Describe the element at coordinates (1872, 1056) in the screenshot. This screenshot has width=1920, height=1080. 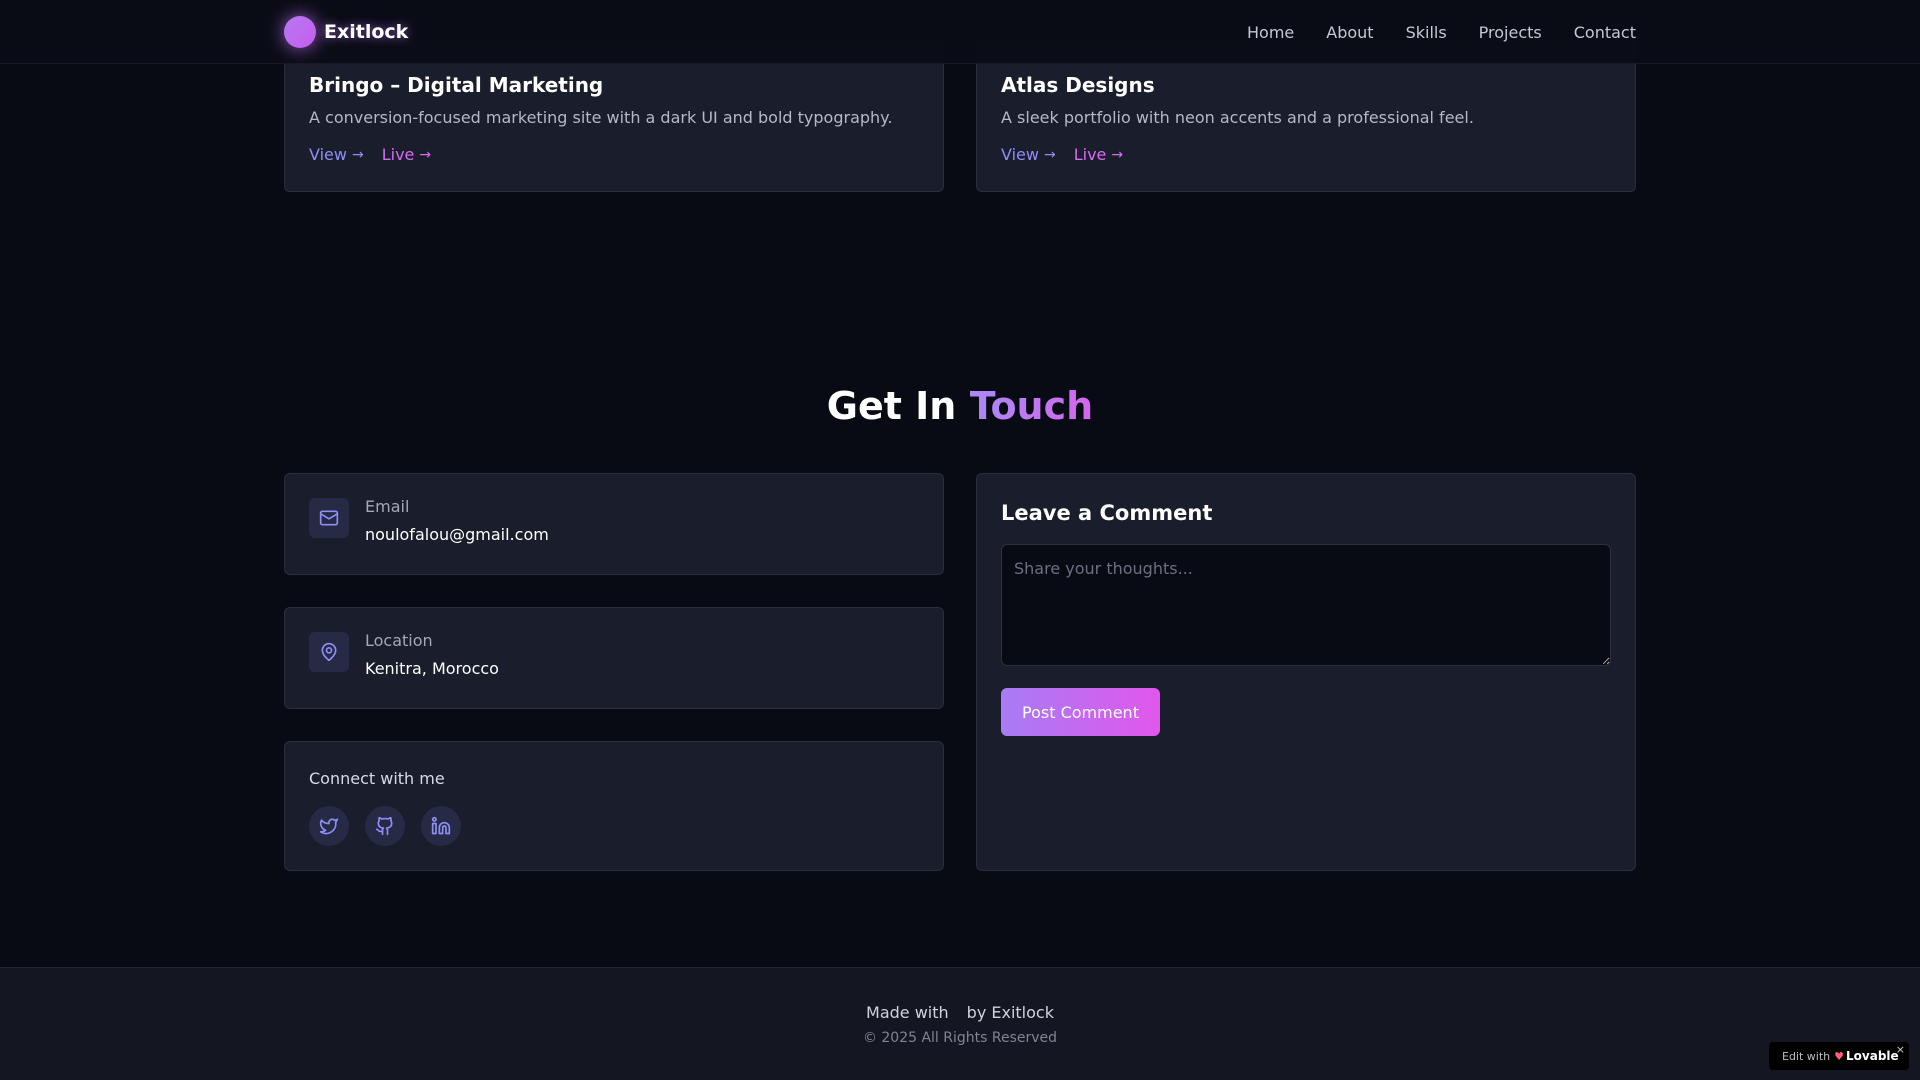
I see `badge-brand: Lovable` at that location.